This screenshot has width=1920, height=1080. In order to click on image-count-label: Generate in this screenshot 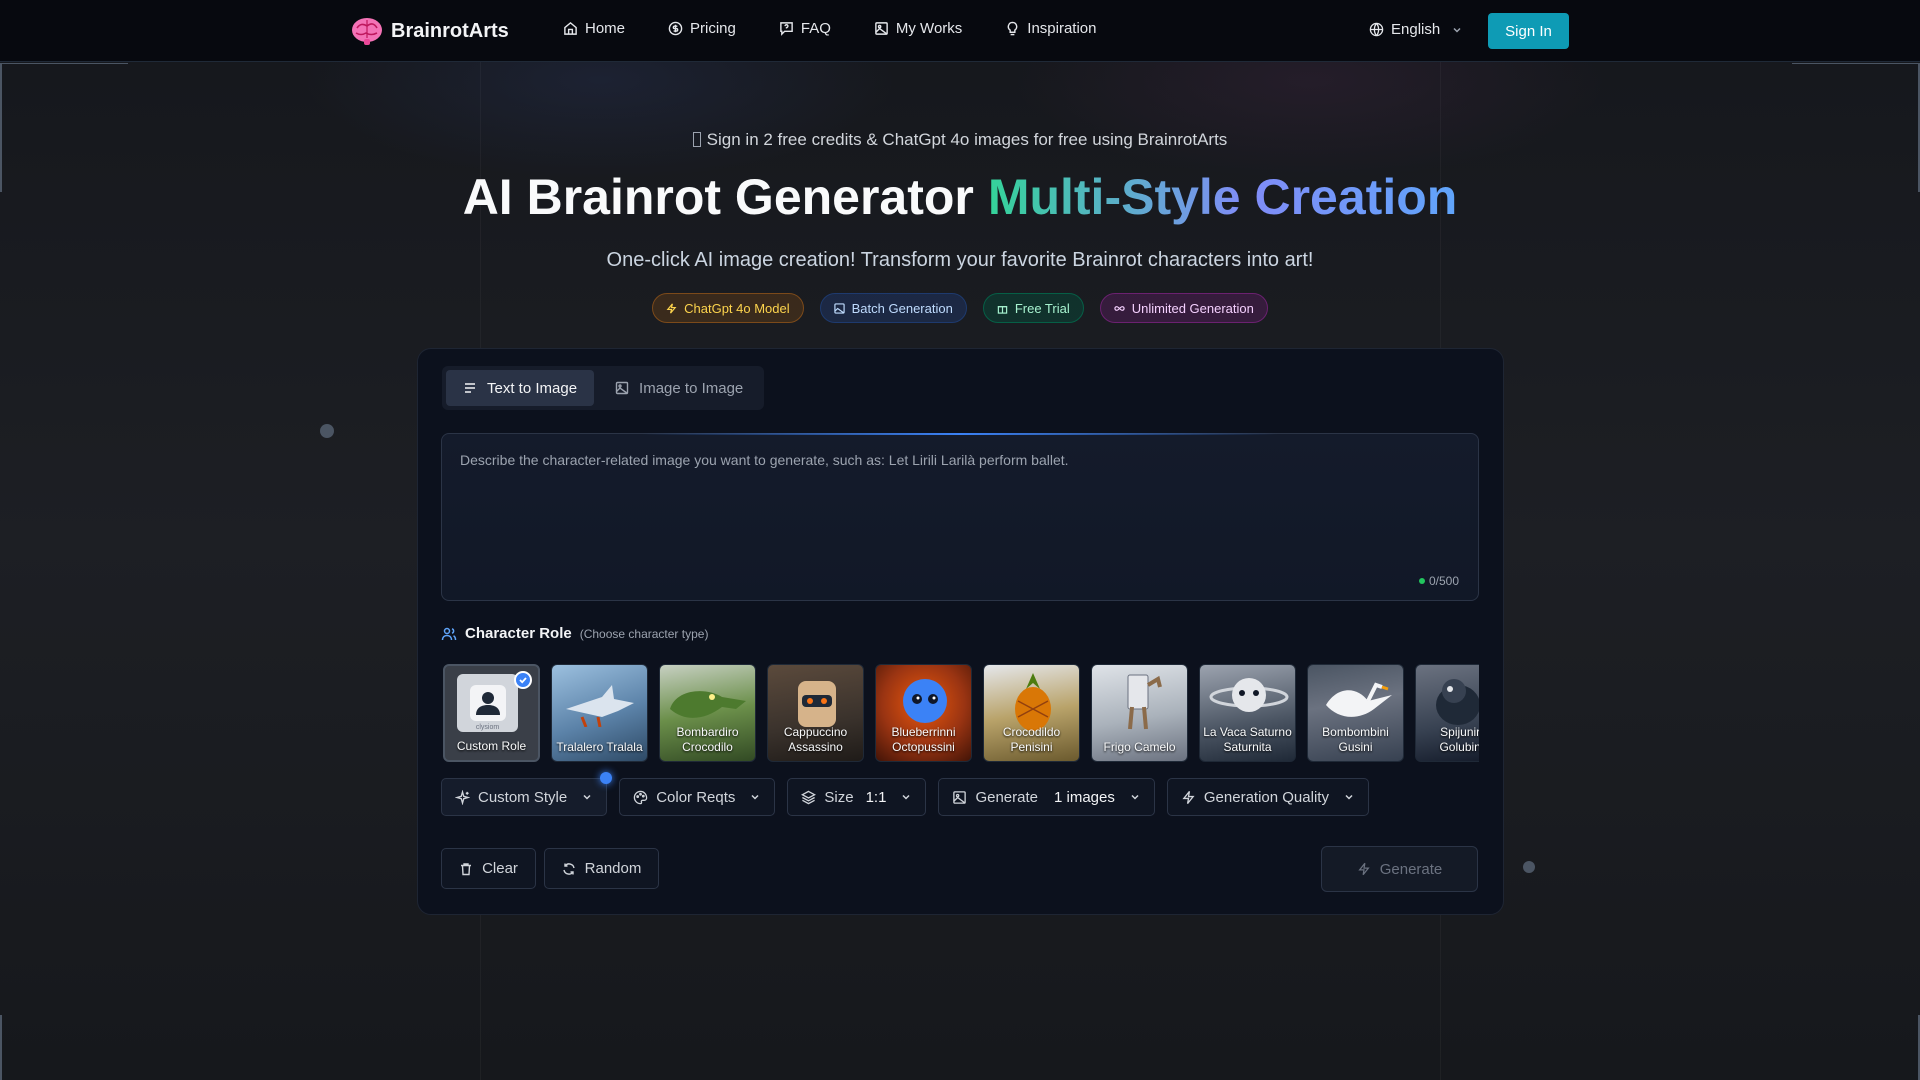, I will do `click(1006, 797)`.